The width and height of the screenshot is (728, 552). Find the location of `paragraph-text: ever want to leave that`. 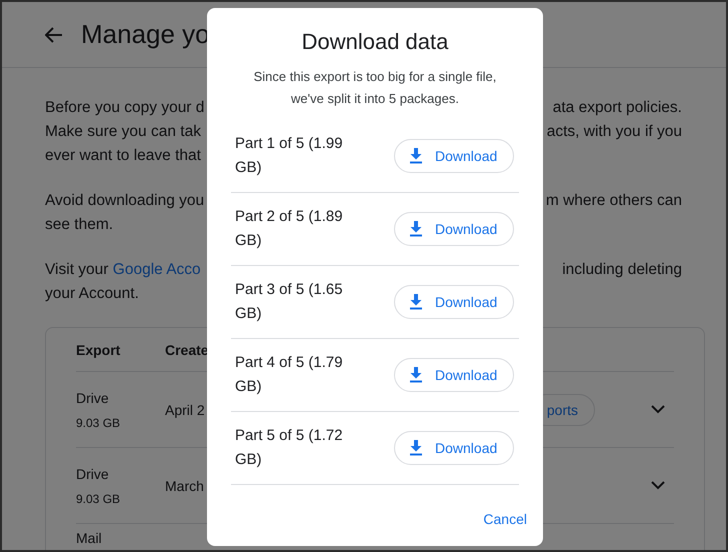

paragraph-text: ever want to leave that is located at coordinates (123, 155).